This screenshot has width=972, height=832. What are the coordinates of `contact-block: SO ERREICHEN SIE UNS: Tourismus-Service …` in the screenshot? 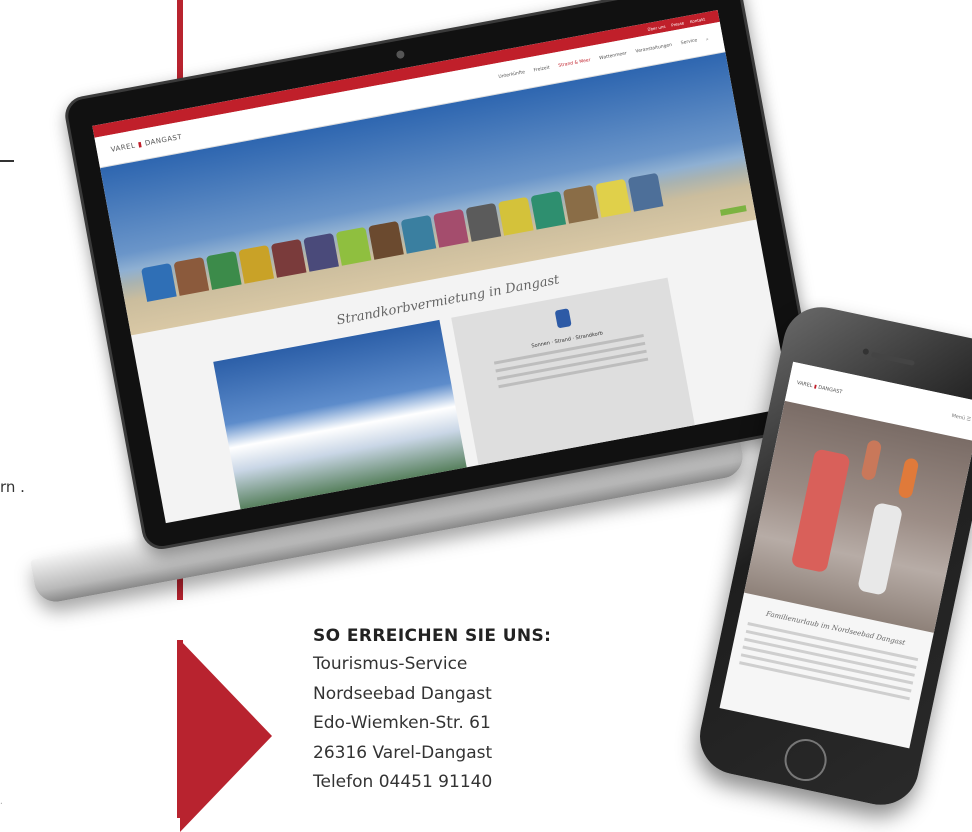 It's located at (432, 712).